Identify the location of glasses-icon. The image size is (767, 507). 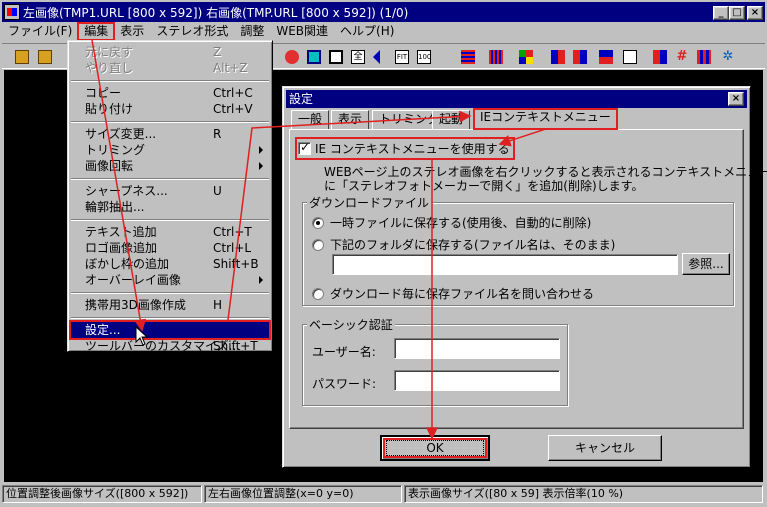
(630, 57).